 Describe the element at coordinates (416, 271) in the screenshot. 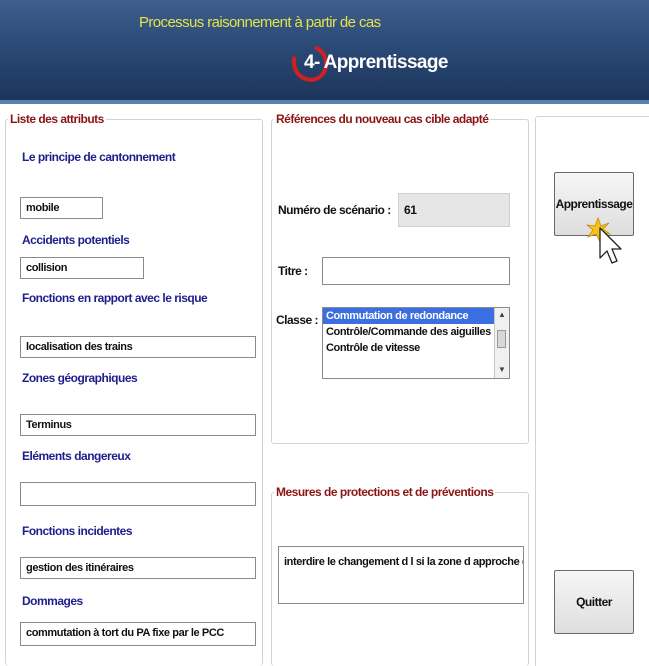

I see `title-field` at that location.